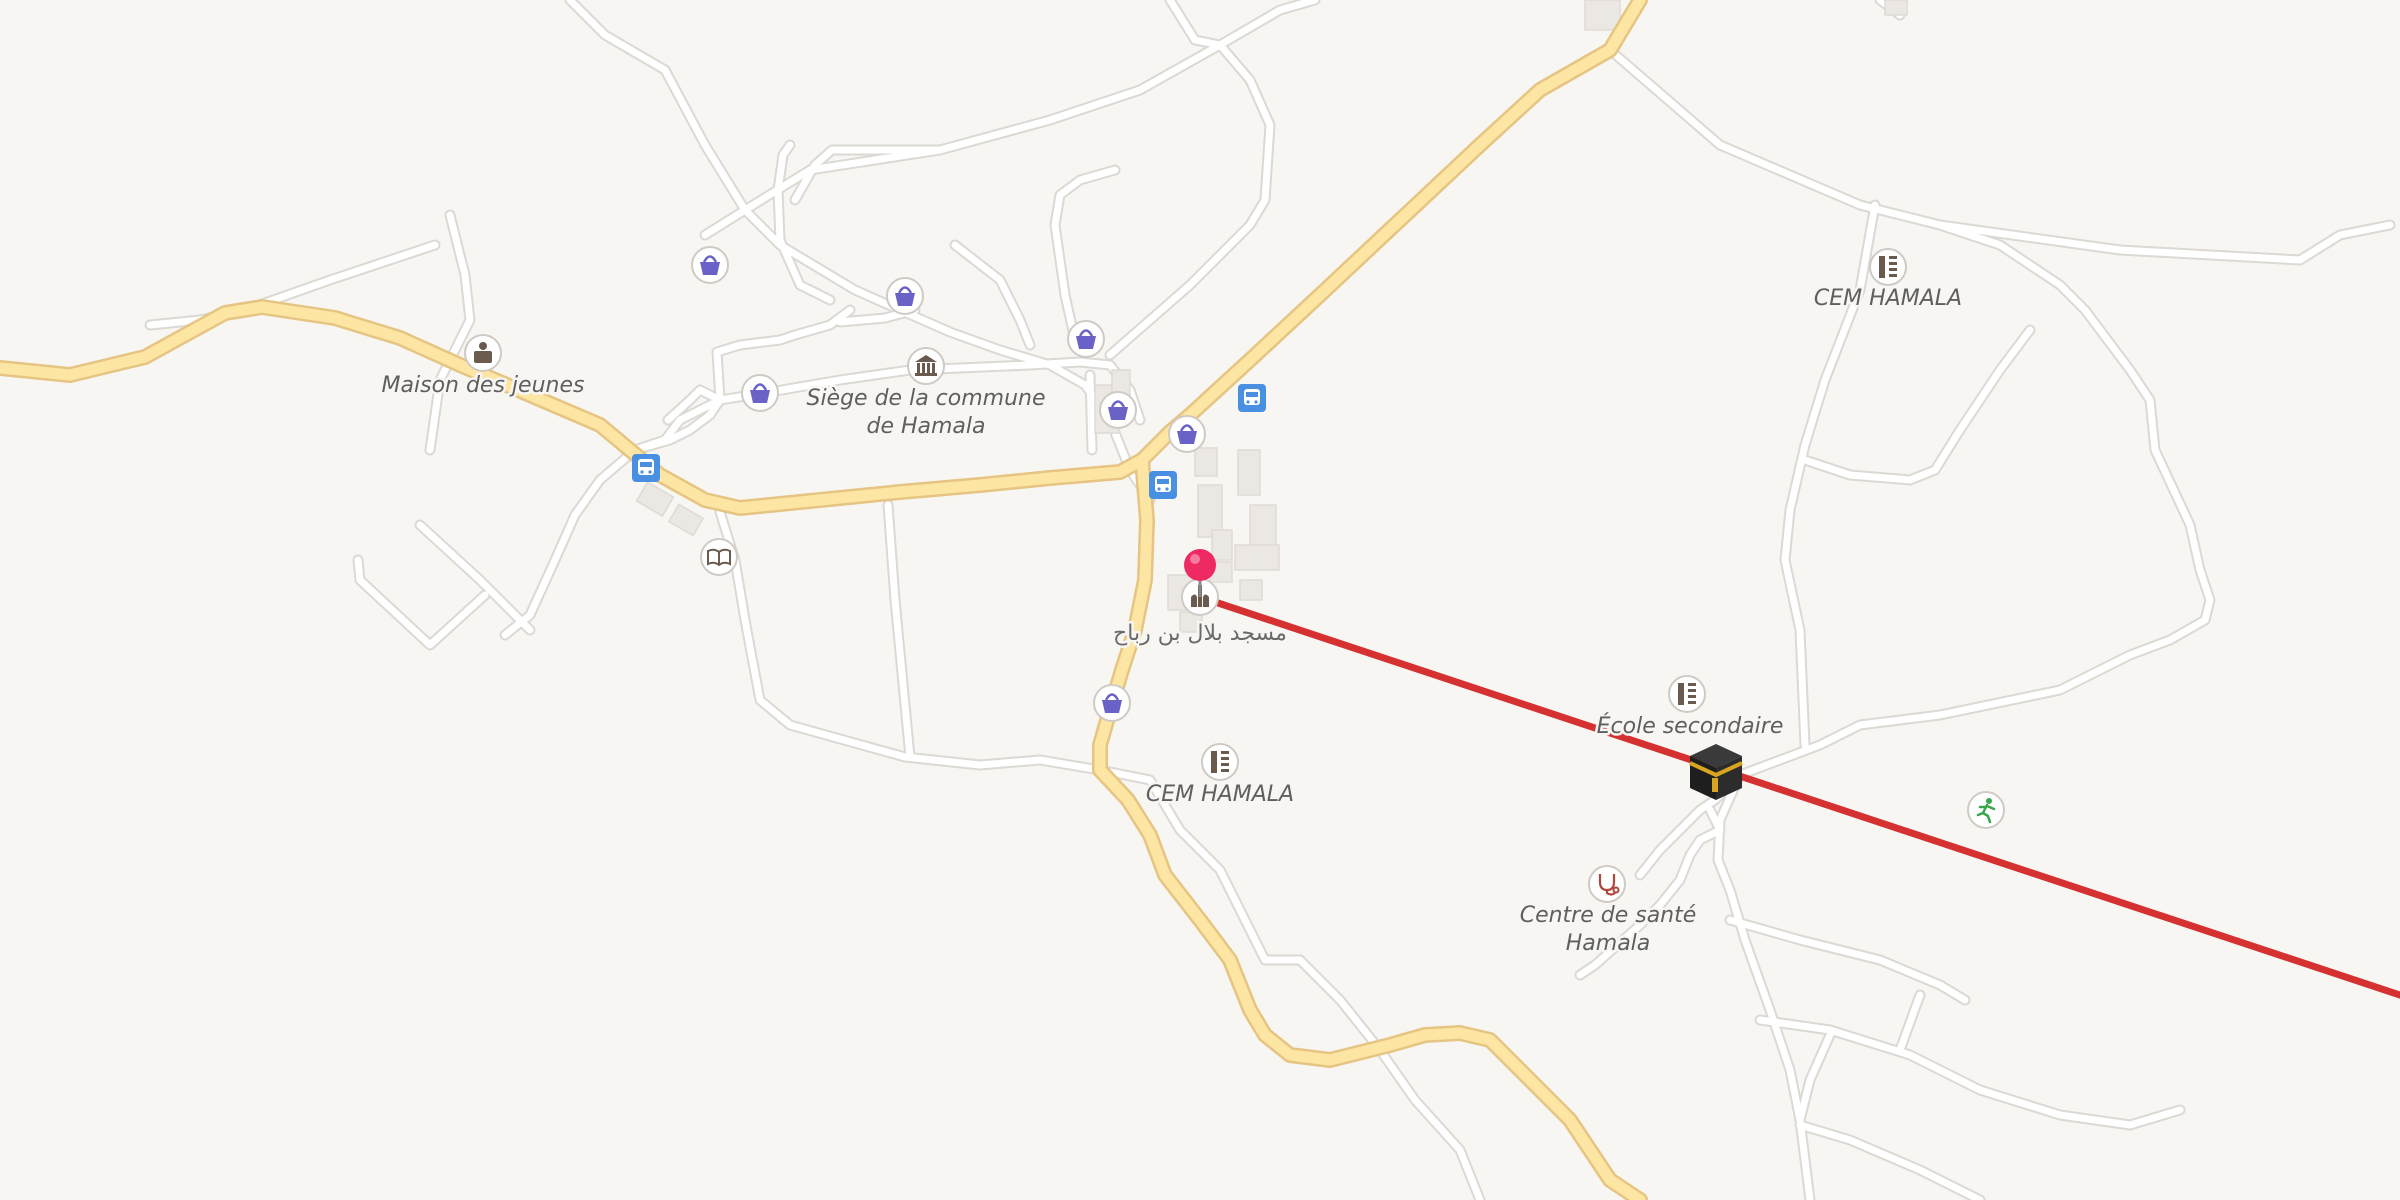 The image size is (2400, 1200). What do you see at coordinates (719, 557) in the screenshot?
I see `open-book-icon` at bounding box center [719, 557].